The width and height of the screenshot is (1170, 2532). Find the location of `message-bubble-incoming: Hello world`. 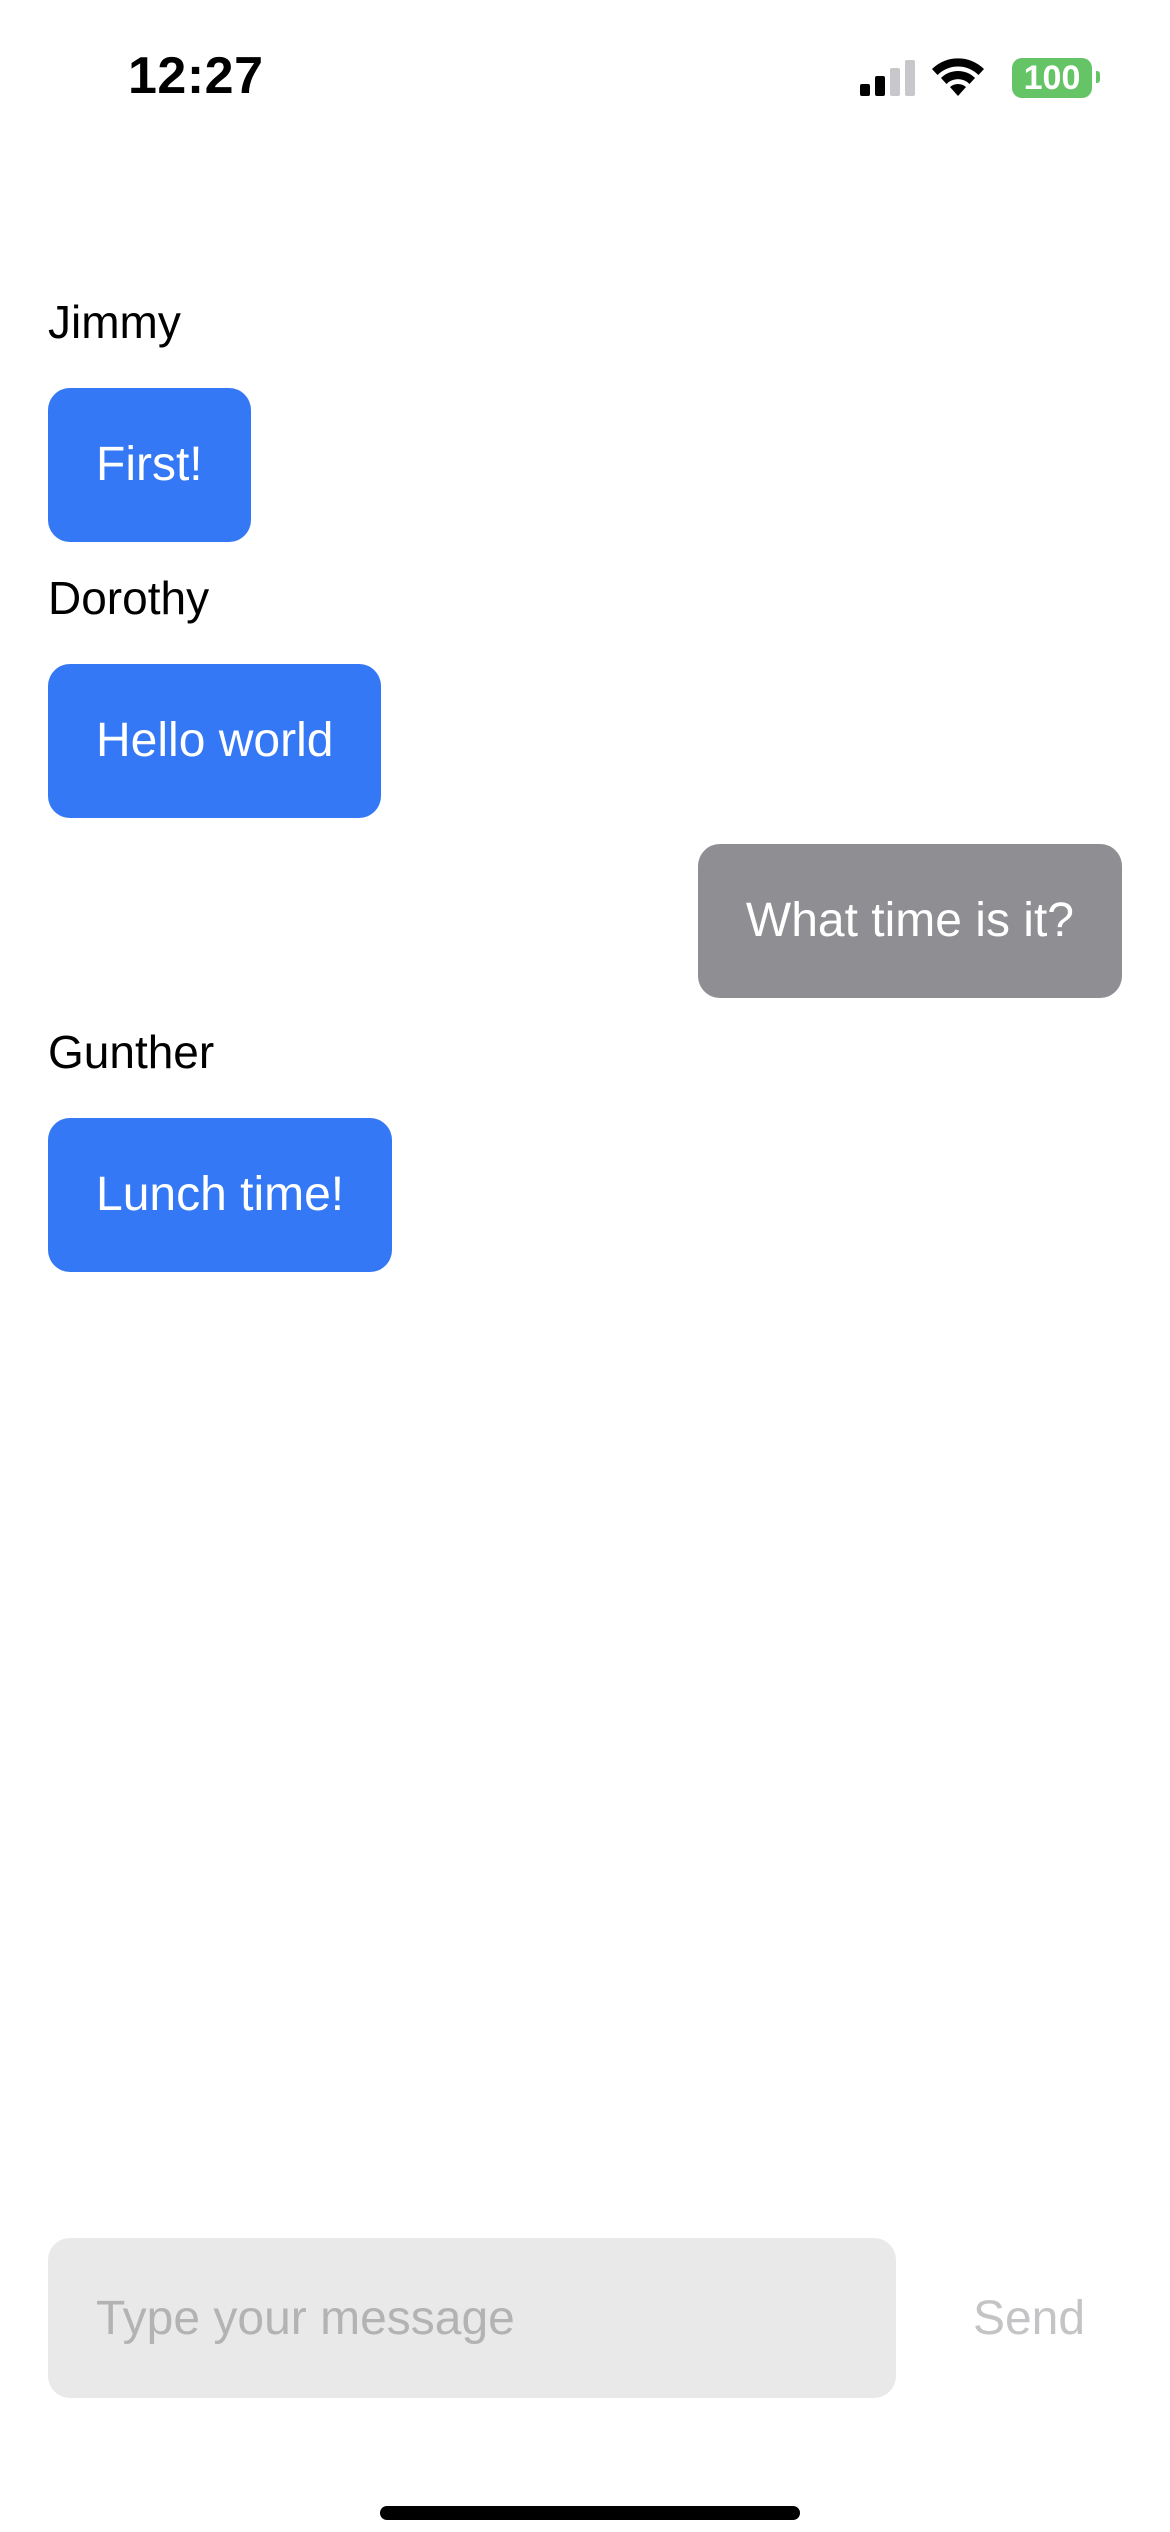

message-bubble-incoming: Hello world is located at coordinates (215, 741).